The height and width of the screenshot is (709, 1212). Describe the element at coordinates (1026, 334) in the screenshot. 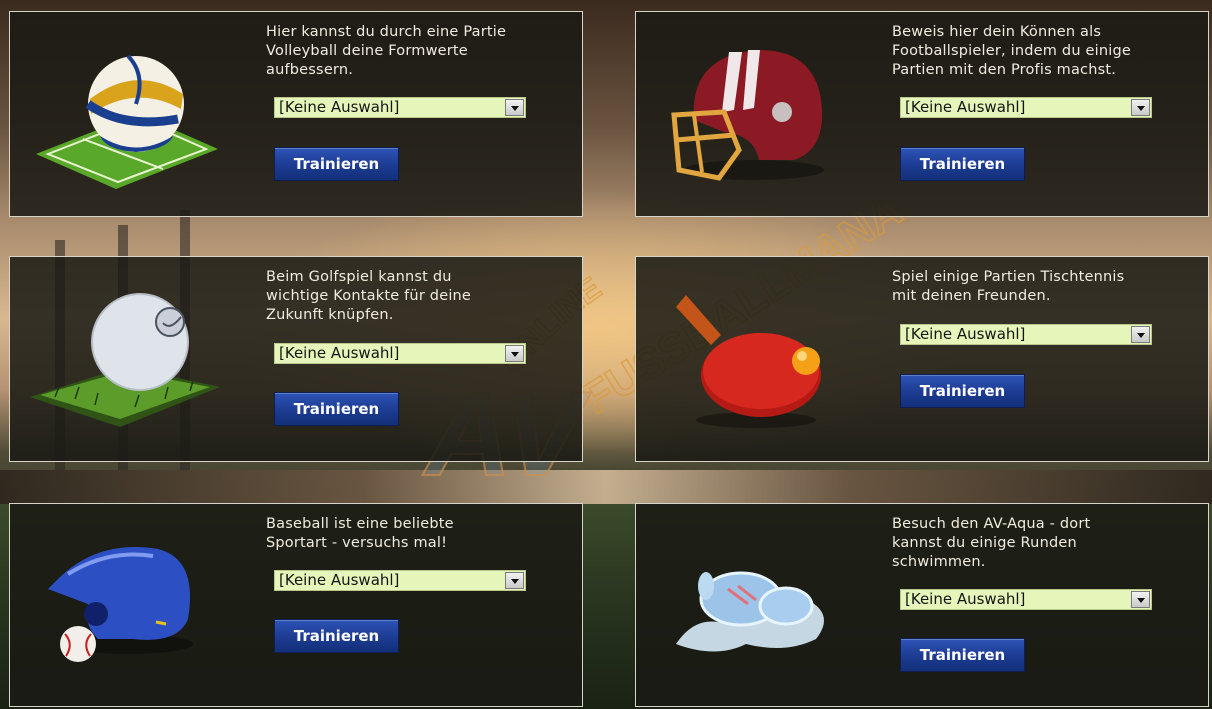

I see `table-tennis-select: [Keine Auswahl]` at that location.